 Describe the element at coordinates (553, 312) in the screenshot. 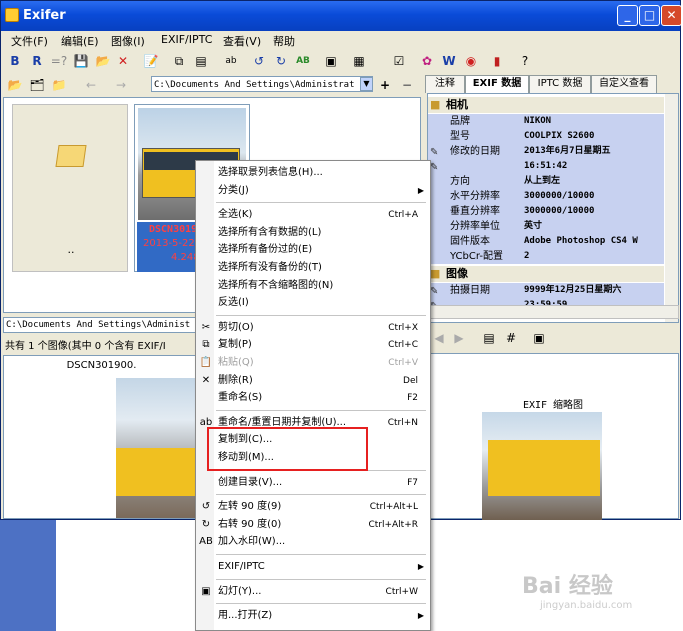

I see `horizontal-scrollbar` at that location.